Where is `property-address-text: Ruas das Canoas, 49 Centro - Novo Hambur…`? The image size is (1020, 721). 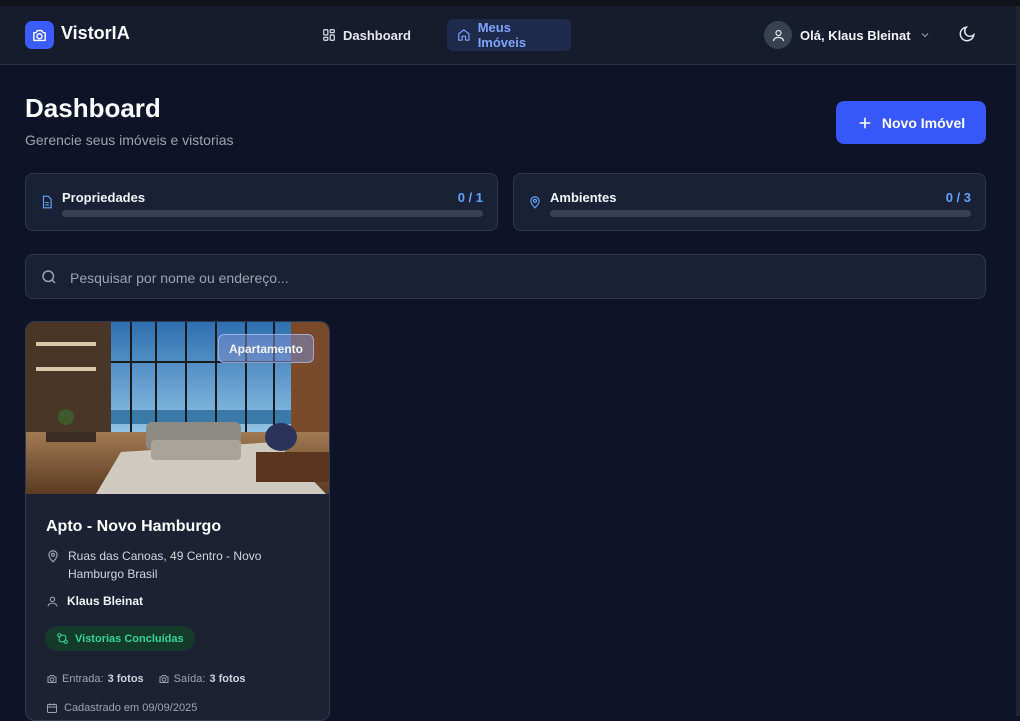 property-address-text: Ruas das Canoas, 49 Centro - Novo Hambur… is located at coordinates (165, 565).